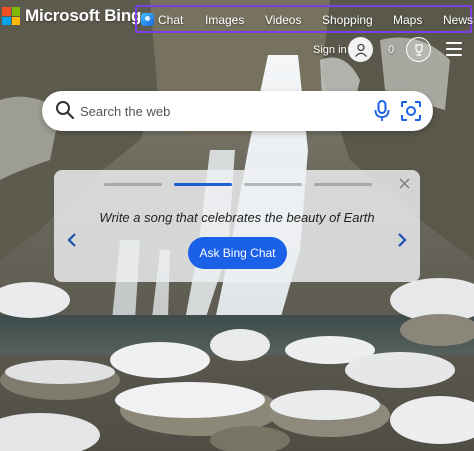 The height and width of the screenshot is (451, 474). Describe the element at coordinates (83, 15) in the screenshot. I see `brand-name: Microsoft Bing` at that location.